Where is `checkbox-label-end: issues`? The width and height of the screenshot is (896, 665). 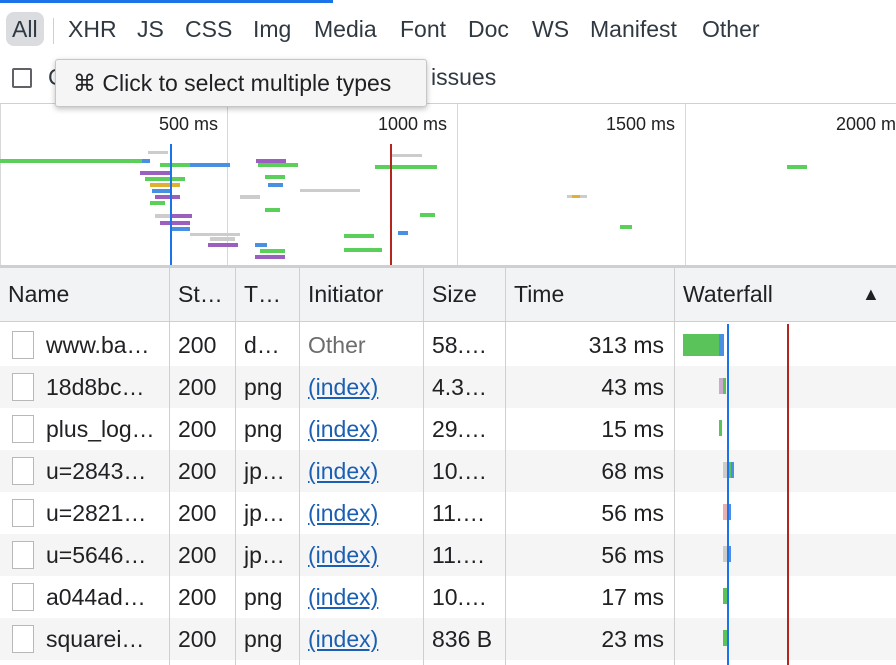
checkbox-label-end: issues is located at coordinates (464, 77).